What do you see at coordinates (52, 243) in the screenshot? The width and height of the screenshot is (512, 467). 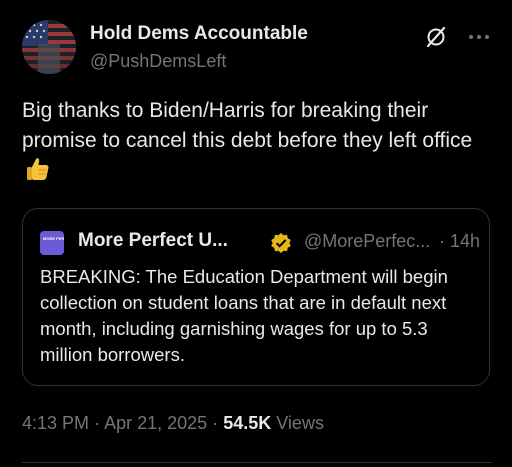 I see `quoted-author-logo: MORE PERFECT UNION` at bounding box center [52, 243].